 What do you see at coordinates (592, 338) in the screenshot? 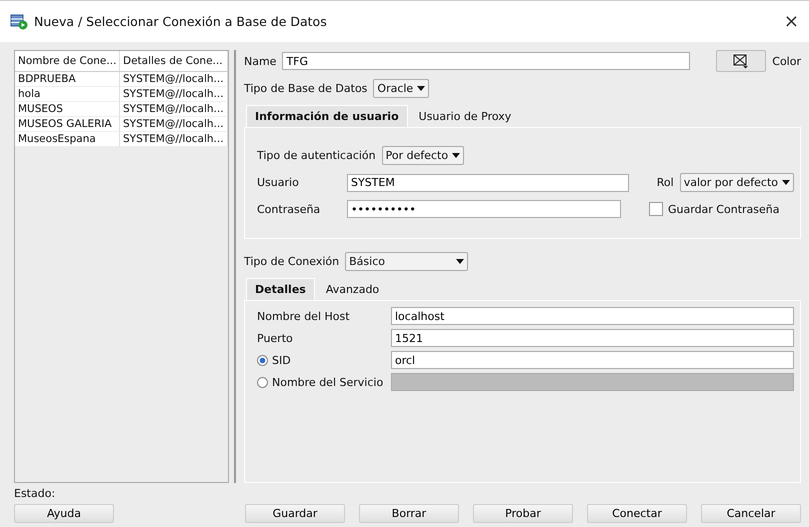
I see `input-field: 1521` at bounding box center [592, 338].